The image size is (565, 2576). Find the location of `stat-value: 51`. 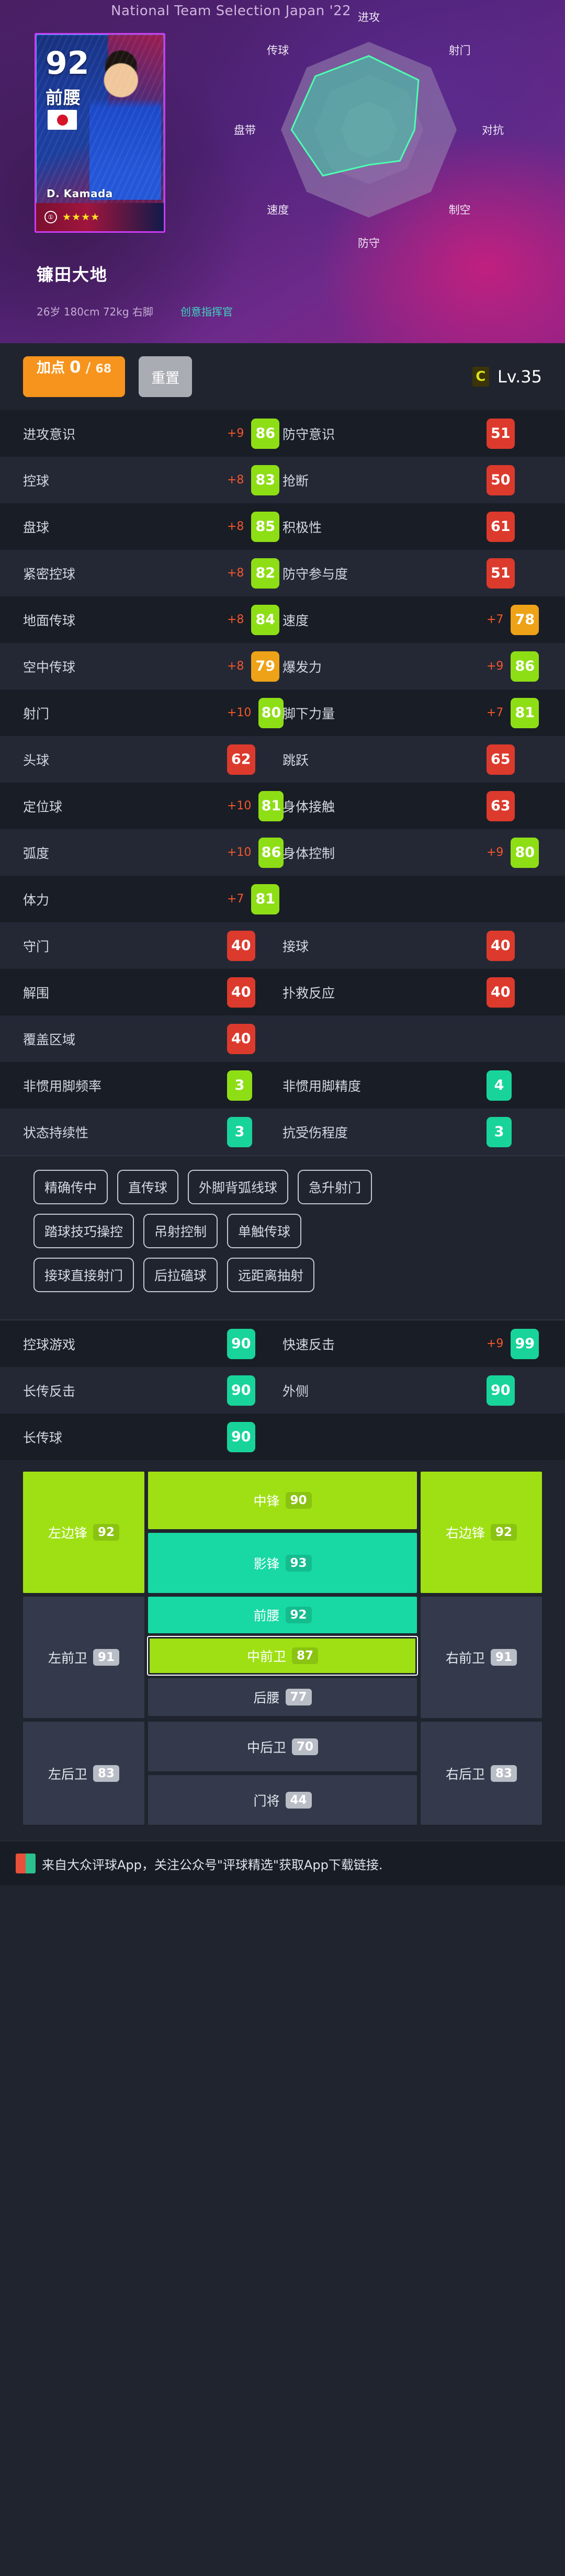

stat-value: 51 is located at coordinates (501, 434).